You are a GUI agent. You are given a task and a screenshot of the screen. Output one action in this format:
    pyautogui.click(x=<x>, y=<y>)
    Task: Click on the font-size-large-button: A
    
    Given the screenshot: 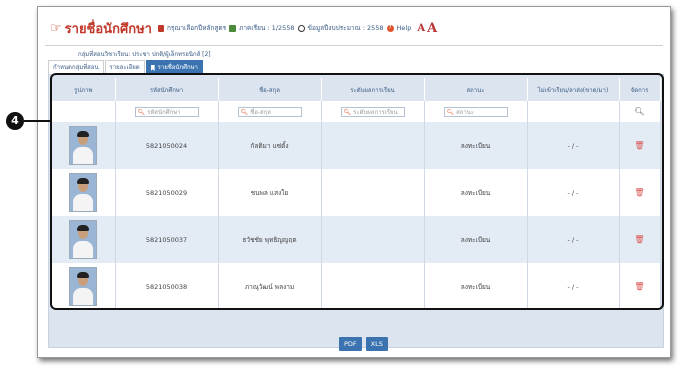 What is the action you would take?
    pyautogui.click(x=432, y=28)
    